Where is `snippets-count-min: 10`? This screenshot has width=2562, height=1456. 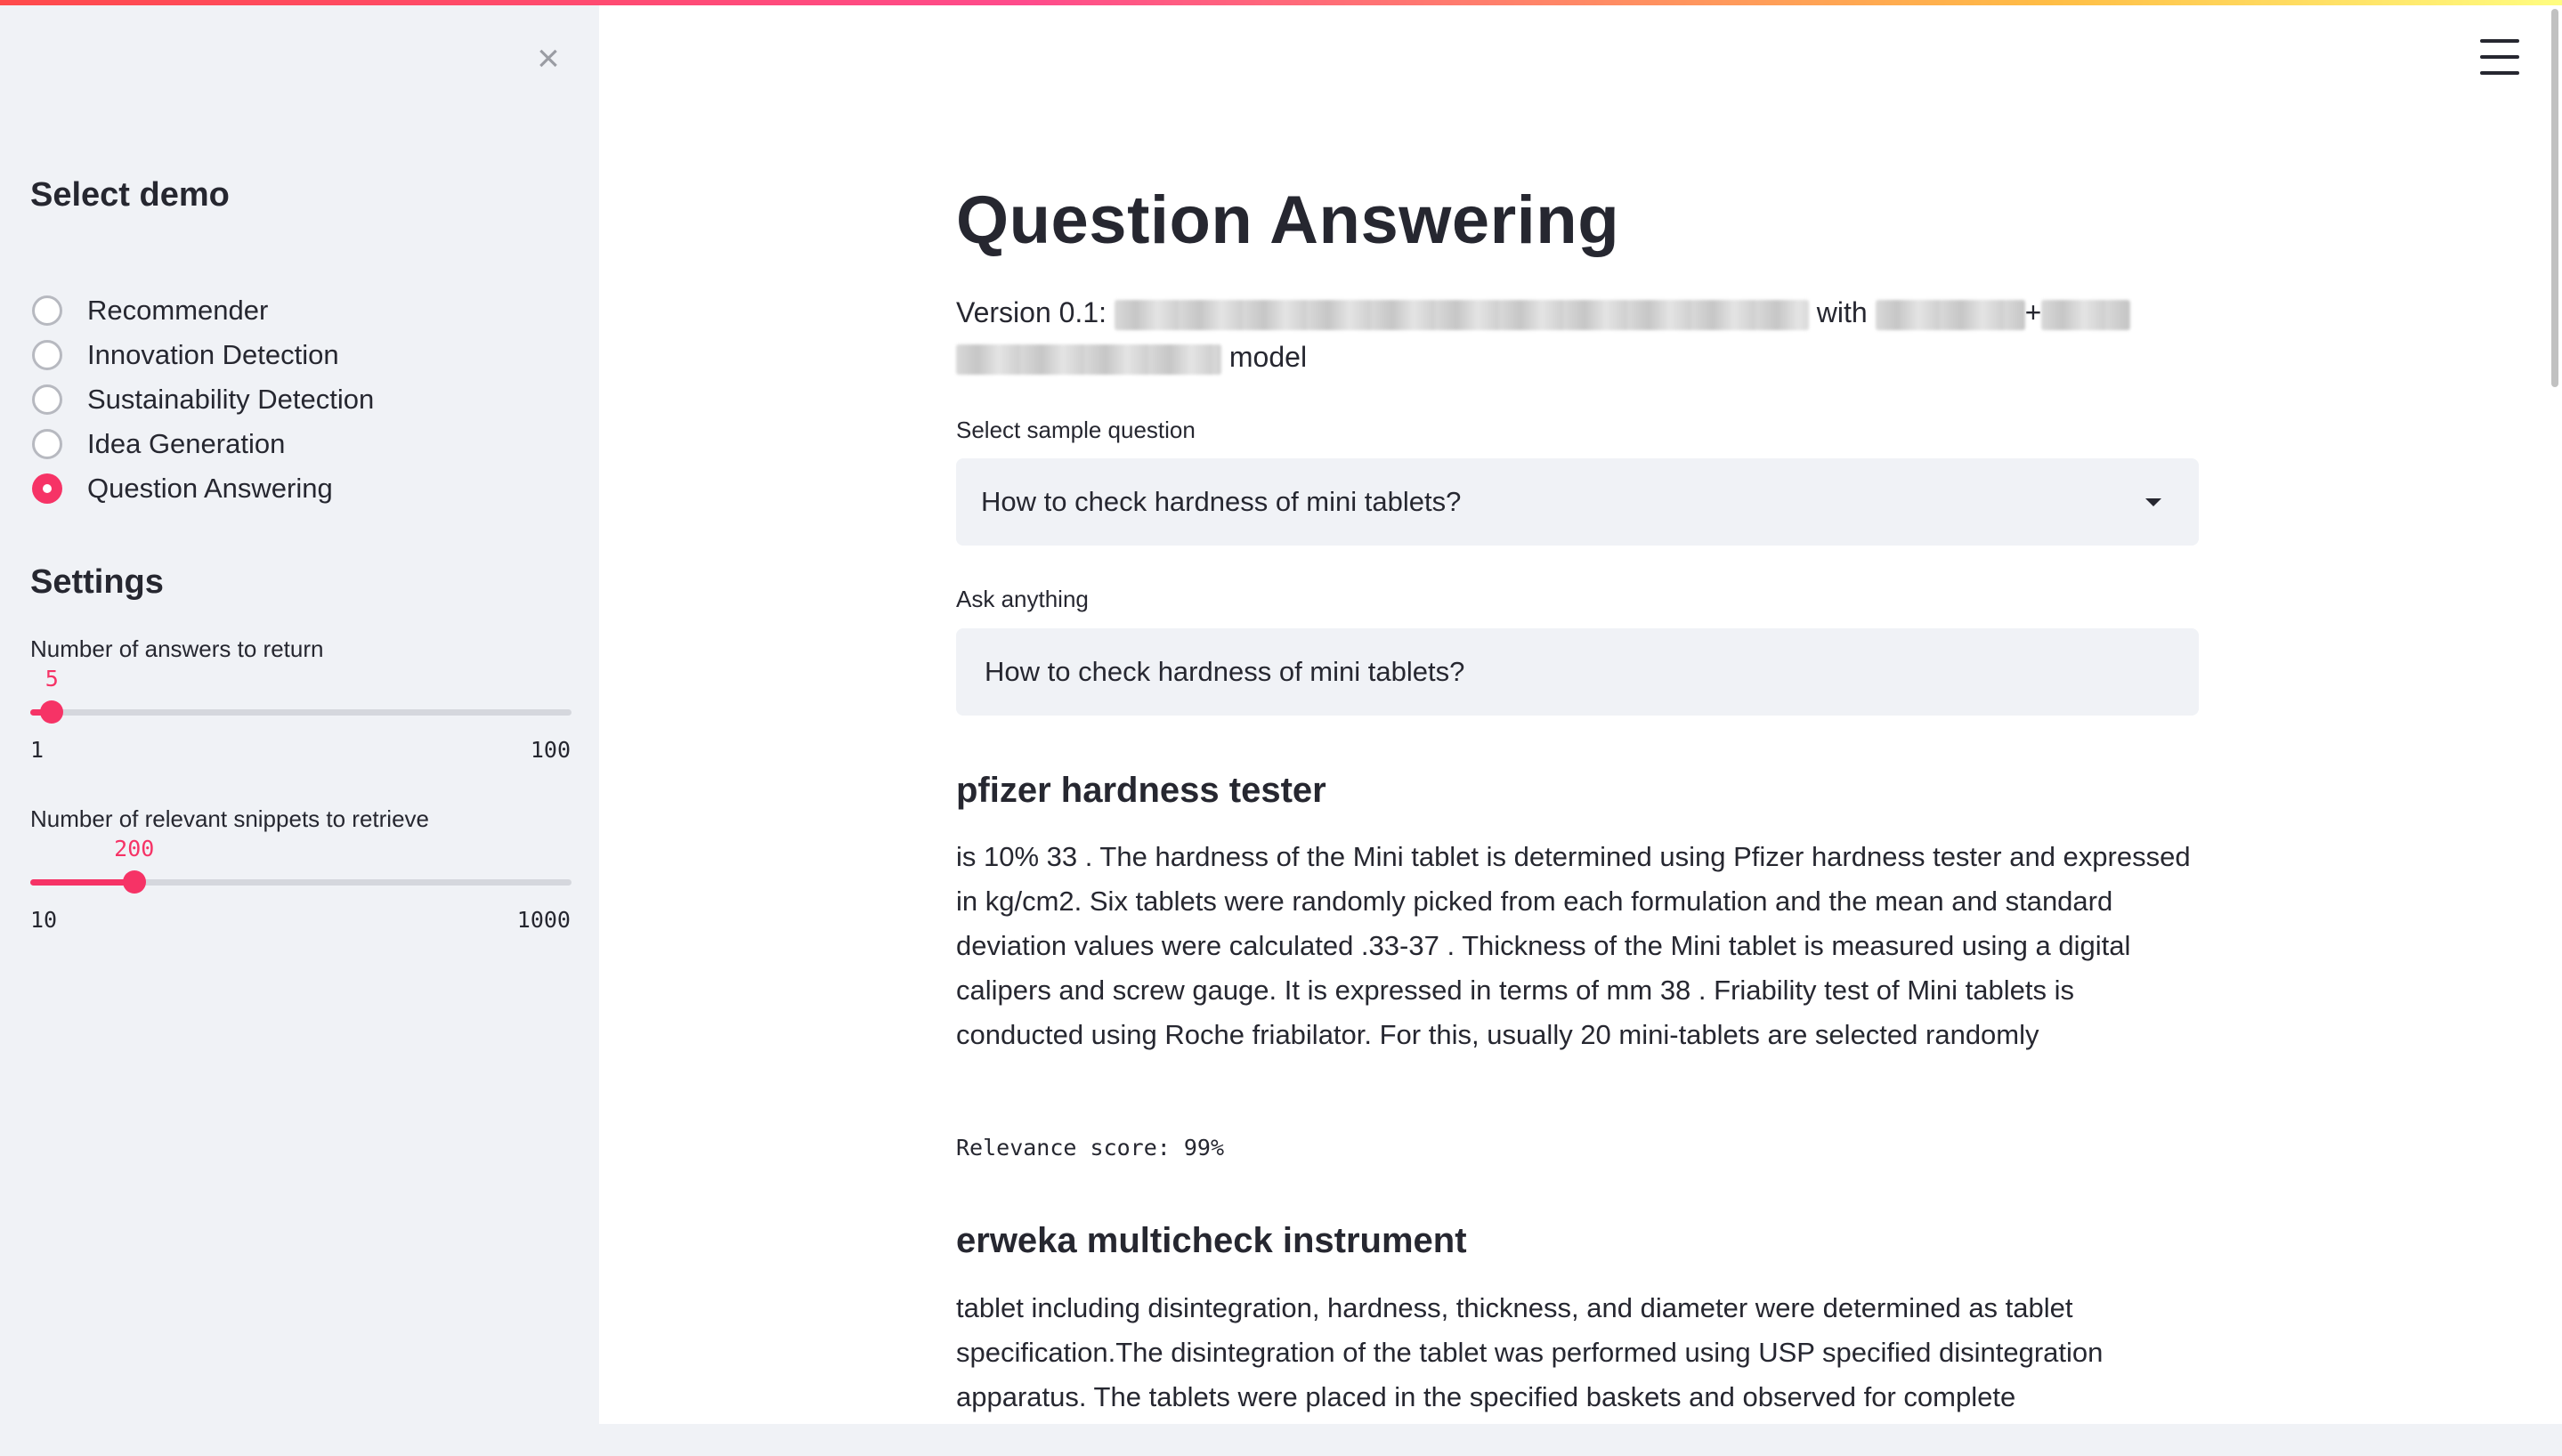 snippets-count-min: 10 is located at coordinates (44, 920).